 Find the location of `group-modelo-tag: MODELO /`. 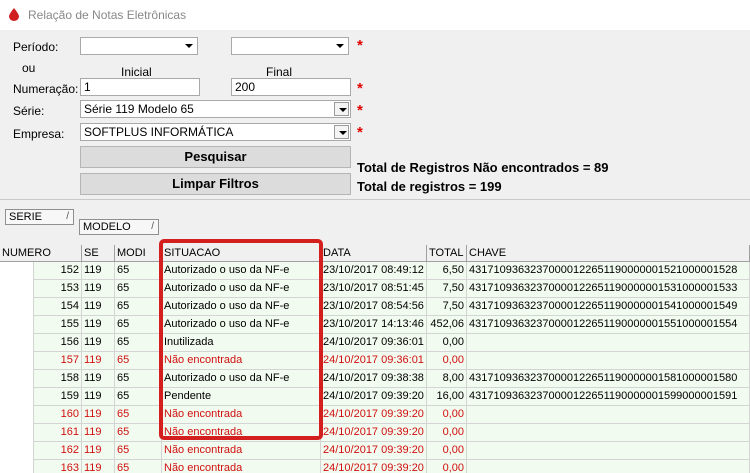

group-modelo-tag: MODELO / is located at coordinates (119, 227).